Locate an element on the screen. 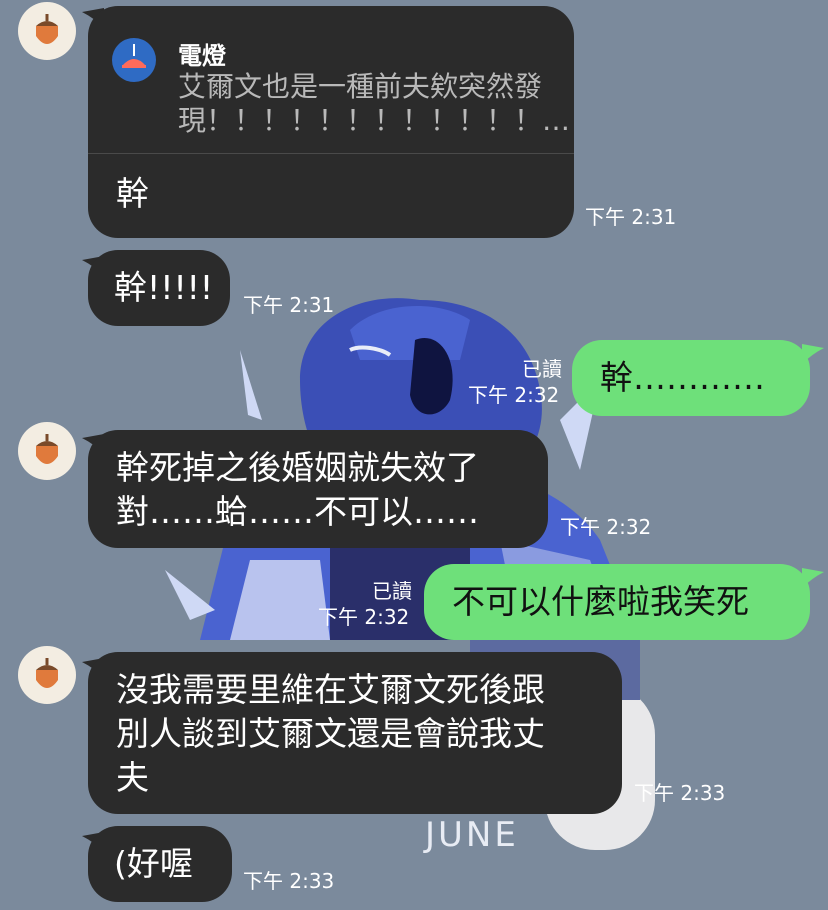  reply-avatar is located at coordinates (134, 60).